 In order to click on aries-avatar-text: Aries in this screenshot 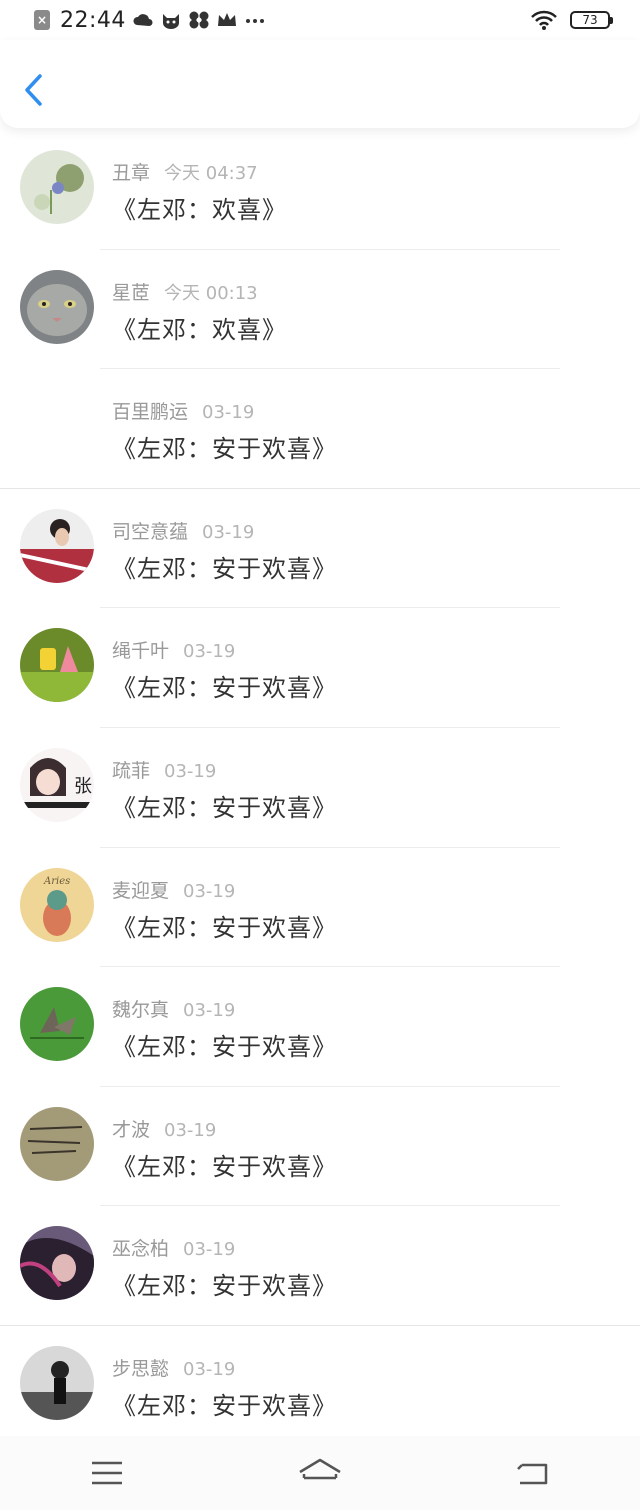, I will do `click(56, 881)`.